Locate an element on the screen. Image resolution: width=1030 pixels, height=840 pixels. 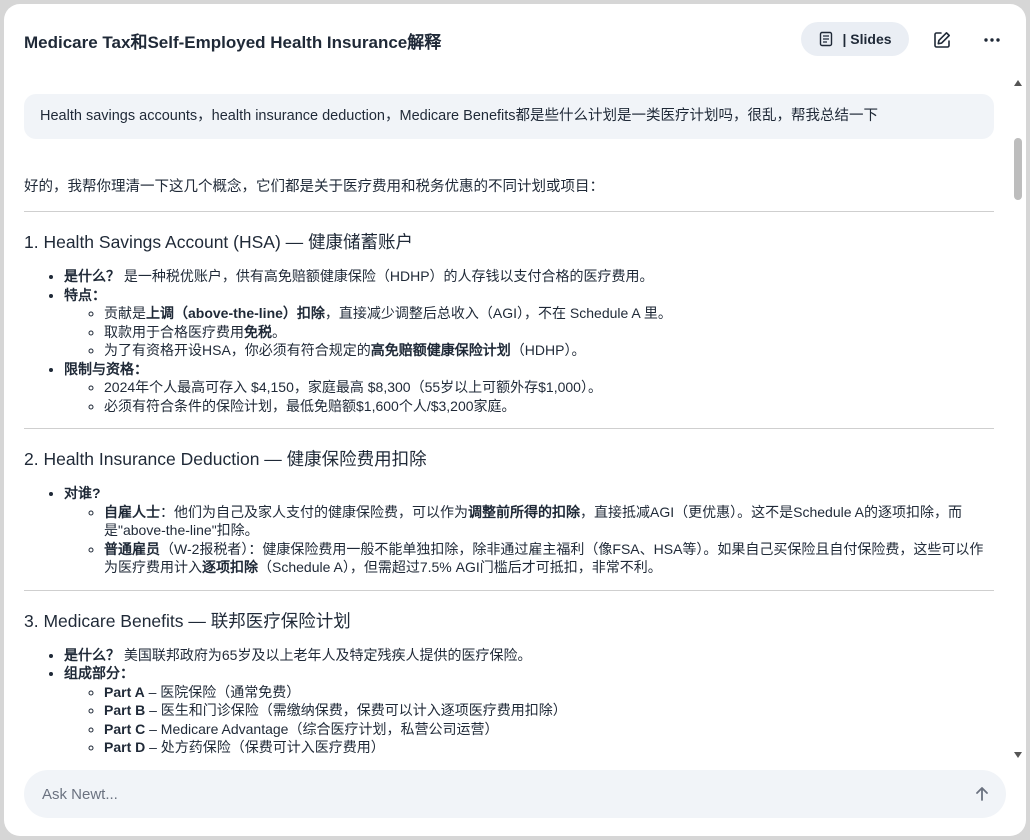
more-icon is located at coordinates (992, 40).